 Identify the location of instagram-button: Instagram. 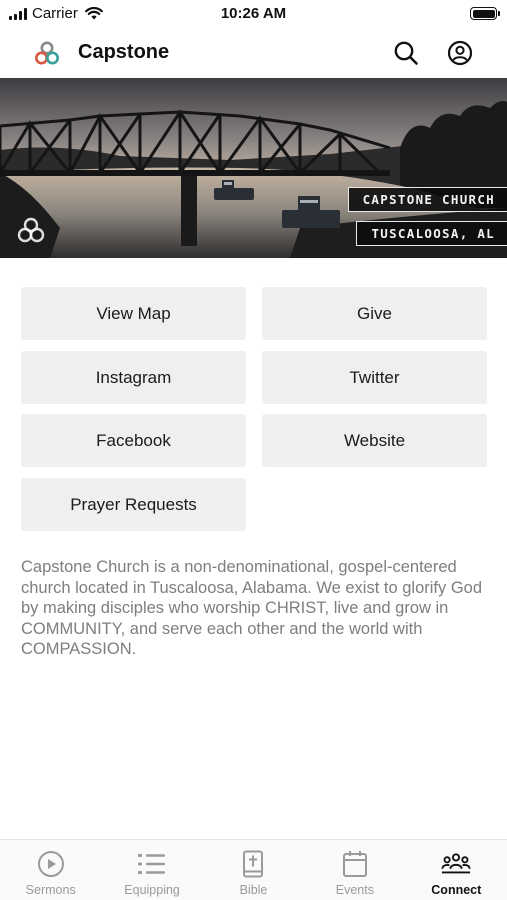
(133, 377).